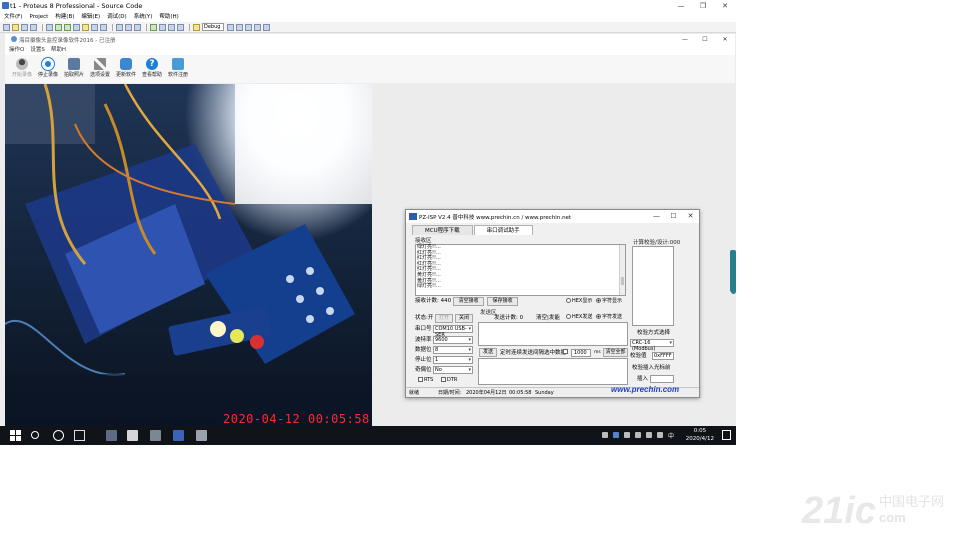 This screenshot has height=540, width=960. Describe the element at coordinates (726, 435) in the screenshot. I see `notification-center-icon` at that location.